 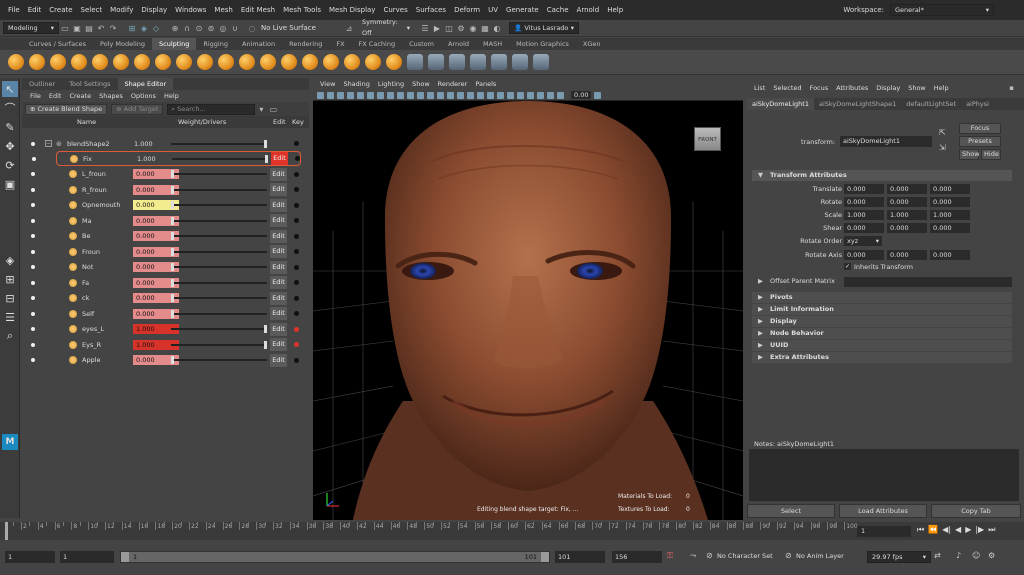 What do you see at coordinates (10, 317) in the screenshot?
I see `outliner-layout-icon: ☰` at bounding box center [10, 317].